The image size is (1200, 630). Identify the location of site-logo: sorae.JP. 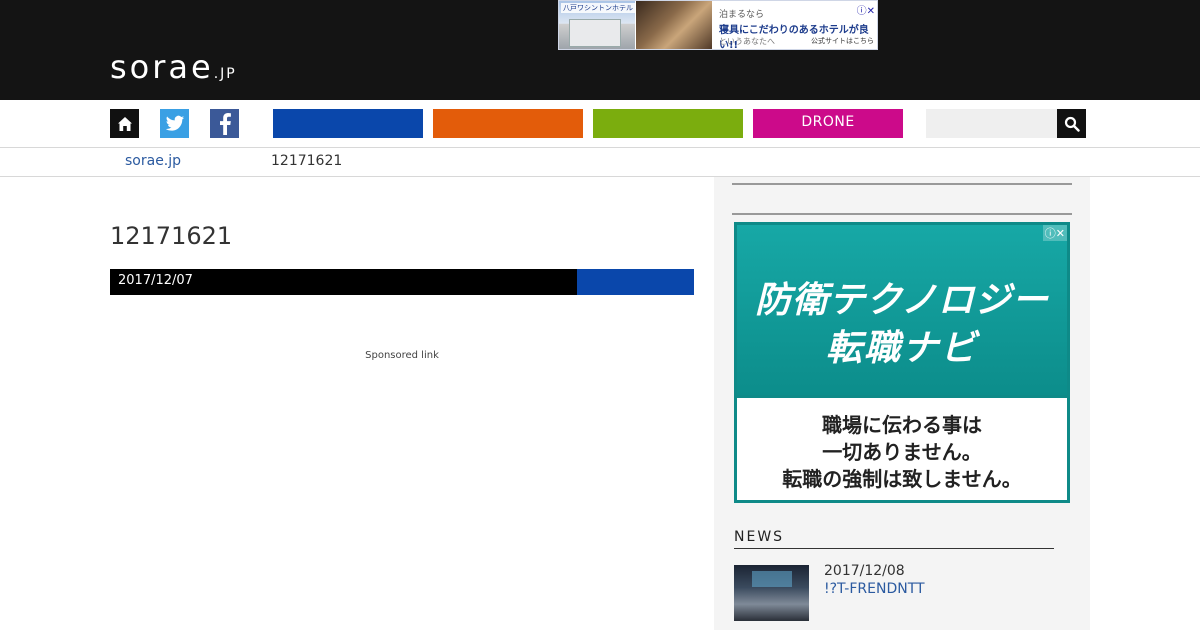
(173, 67).